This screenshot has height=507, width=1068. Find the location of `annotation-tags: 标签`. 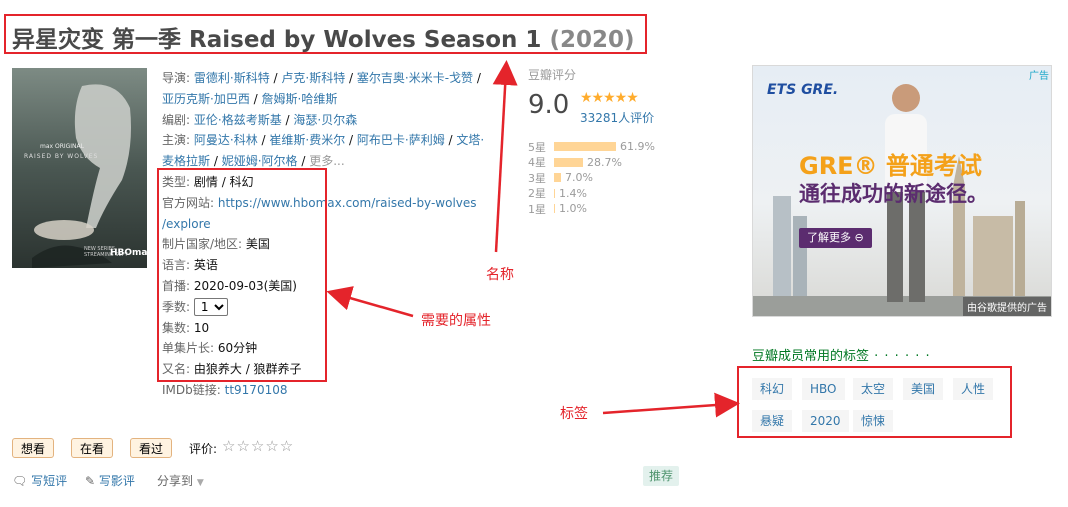

annotation-tags: 标签 is located at coordinates (574, 414).